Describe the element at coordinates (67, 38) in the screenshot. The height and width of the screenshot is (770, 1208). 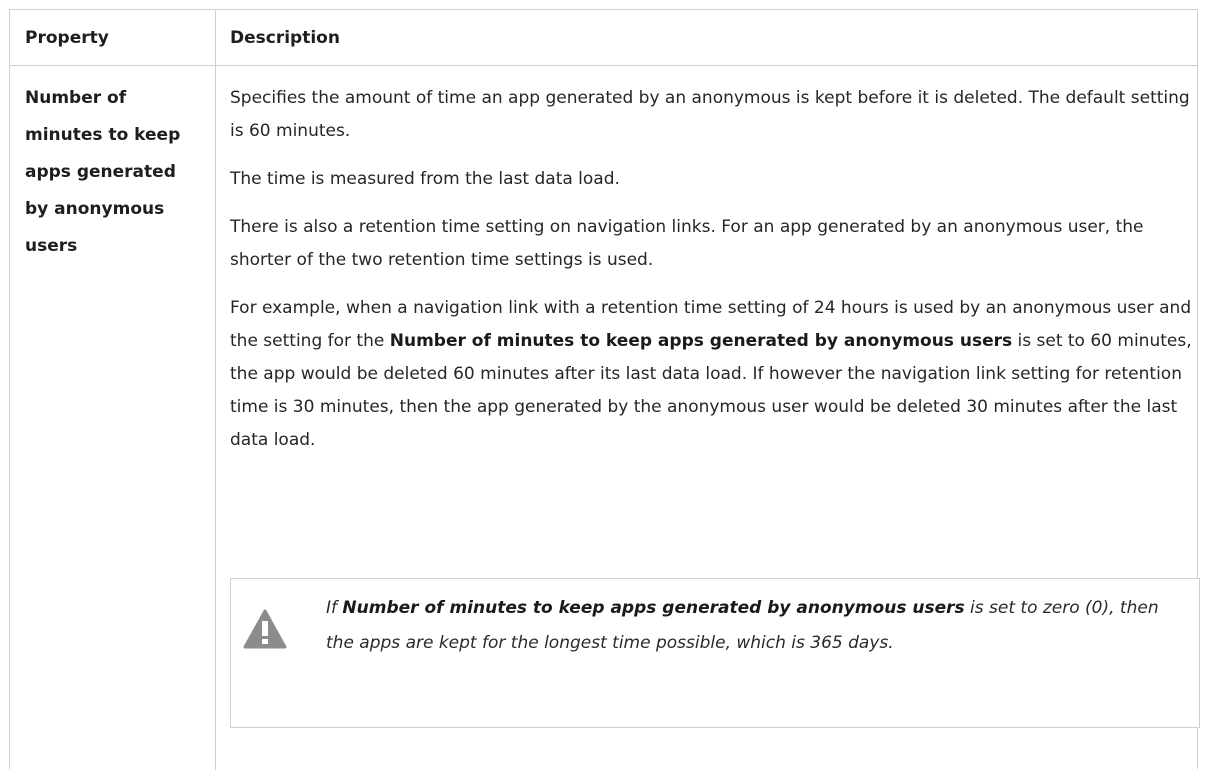
I see `header-property: Property` at that location.